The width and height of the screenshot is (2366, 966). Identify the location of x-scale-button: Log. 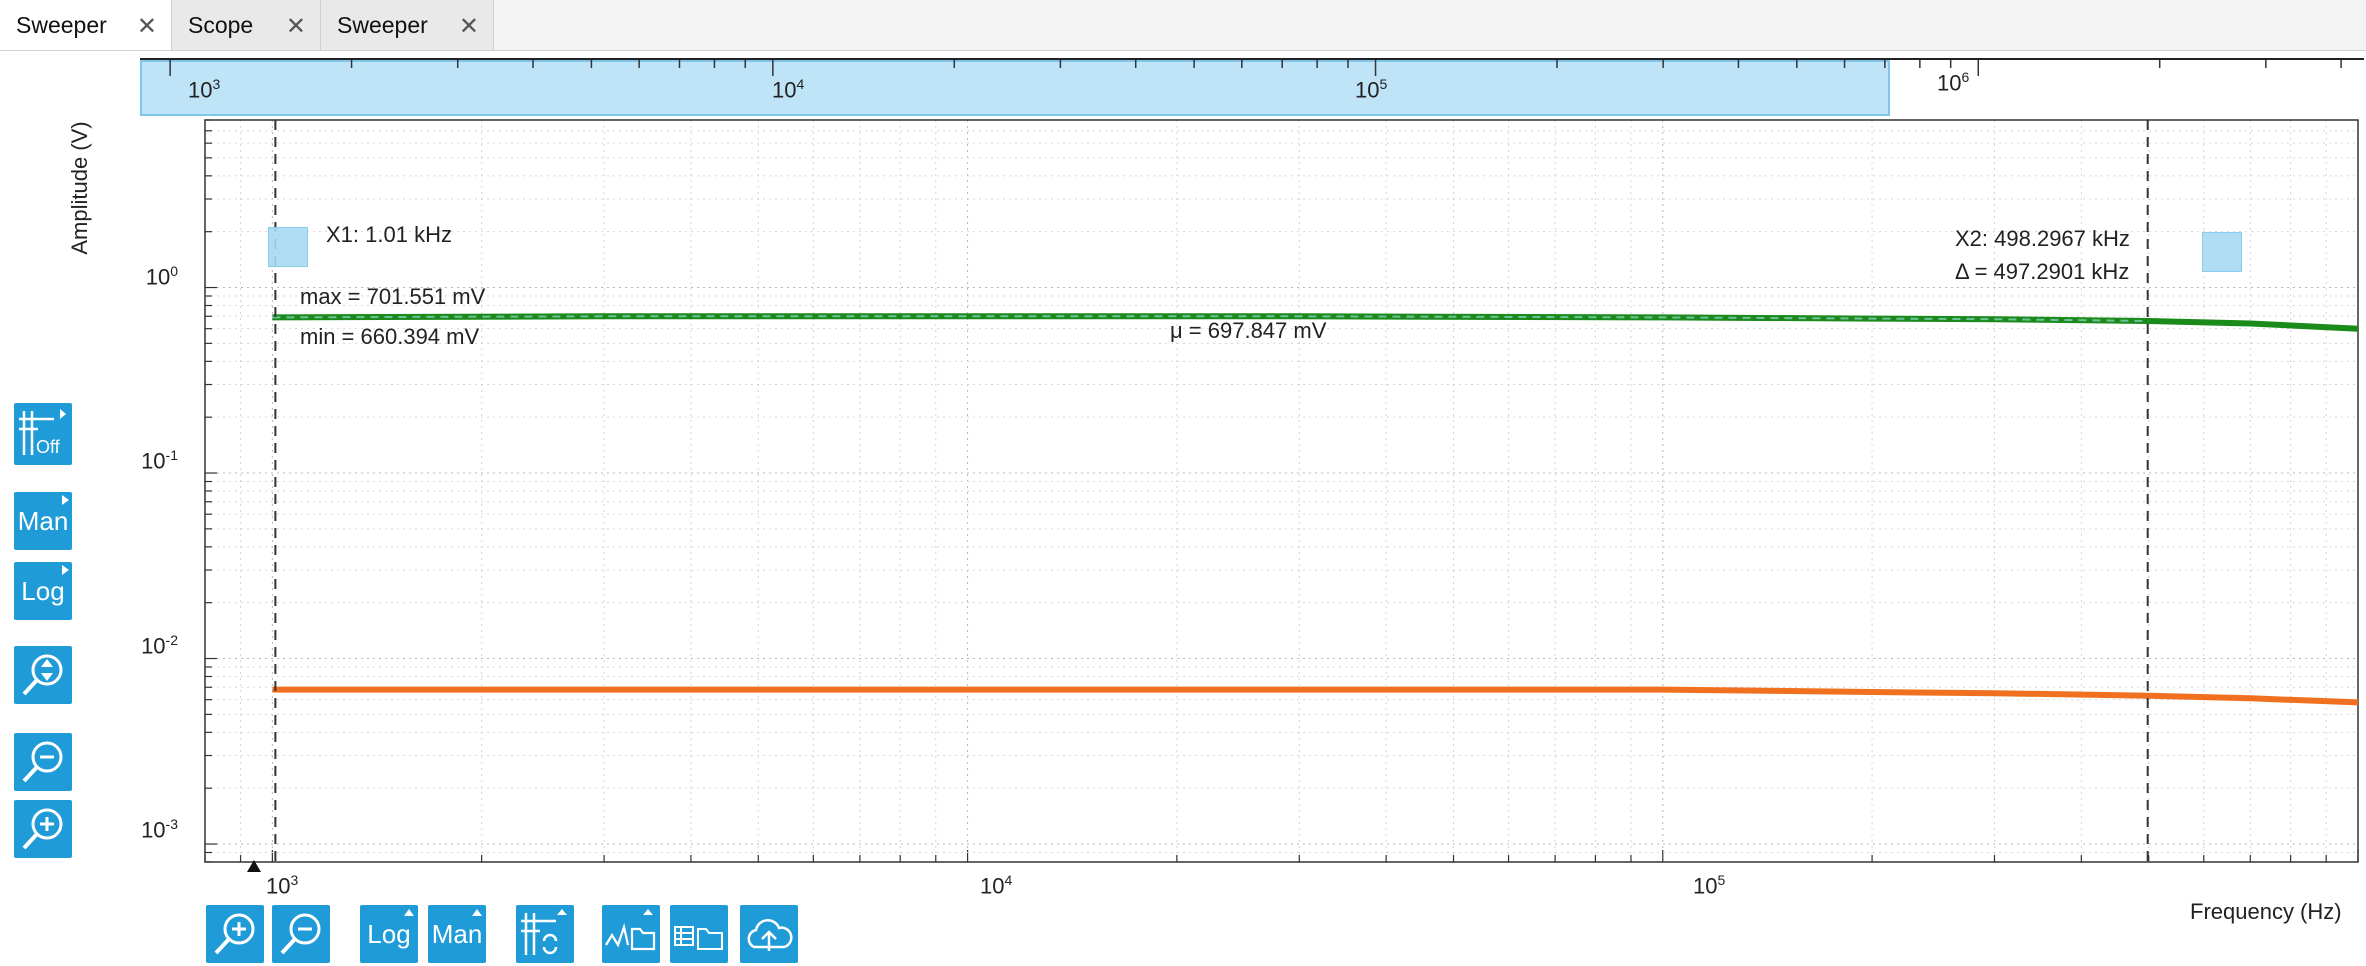
(389, 934).